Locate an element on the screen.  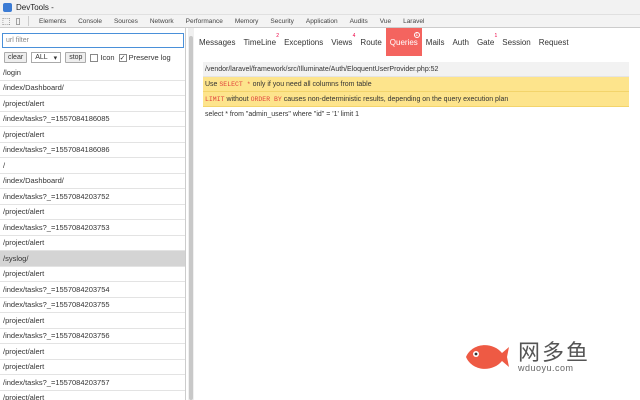
divider is located at coordinates (28, 21).